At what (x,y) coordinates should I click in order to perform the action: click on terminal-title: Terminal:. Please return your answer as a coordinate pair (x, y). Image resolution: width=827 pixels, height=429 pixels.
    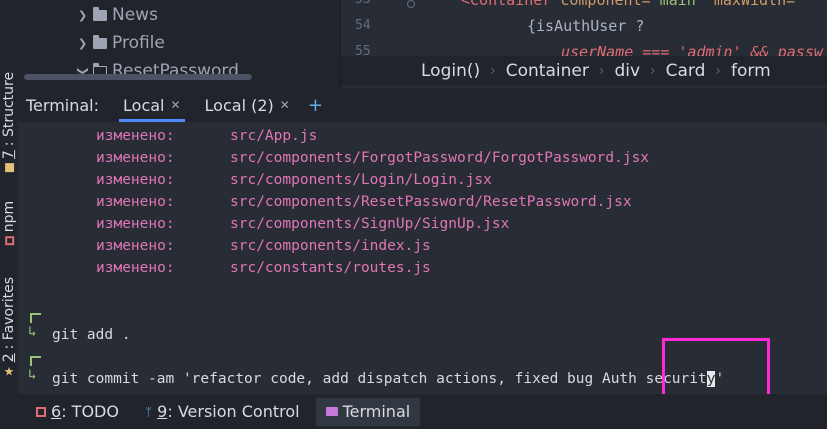
    Looking at the image, I should click on (63, 105).